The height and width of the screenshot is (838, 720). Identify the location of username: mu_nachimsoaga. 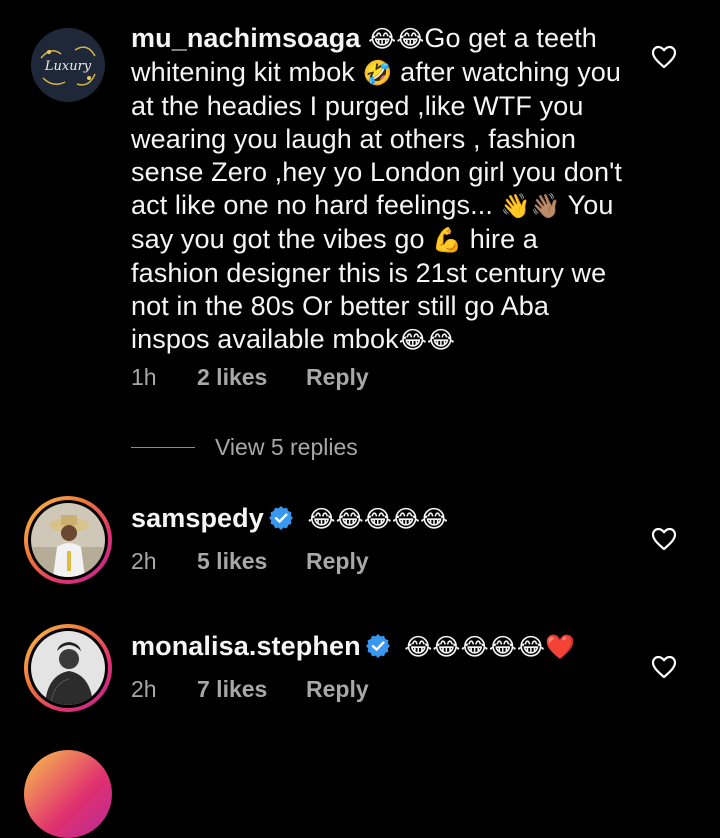
(245, 38).